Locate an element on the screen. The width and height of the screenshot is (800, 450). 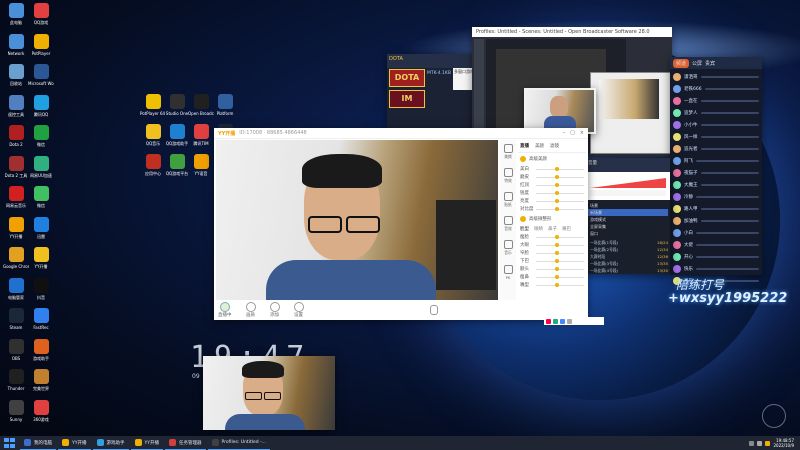
schedule-row: 大赛时段 12/36 is located at coordinates (629, 257).